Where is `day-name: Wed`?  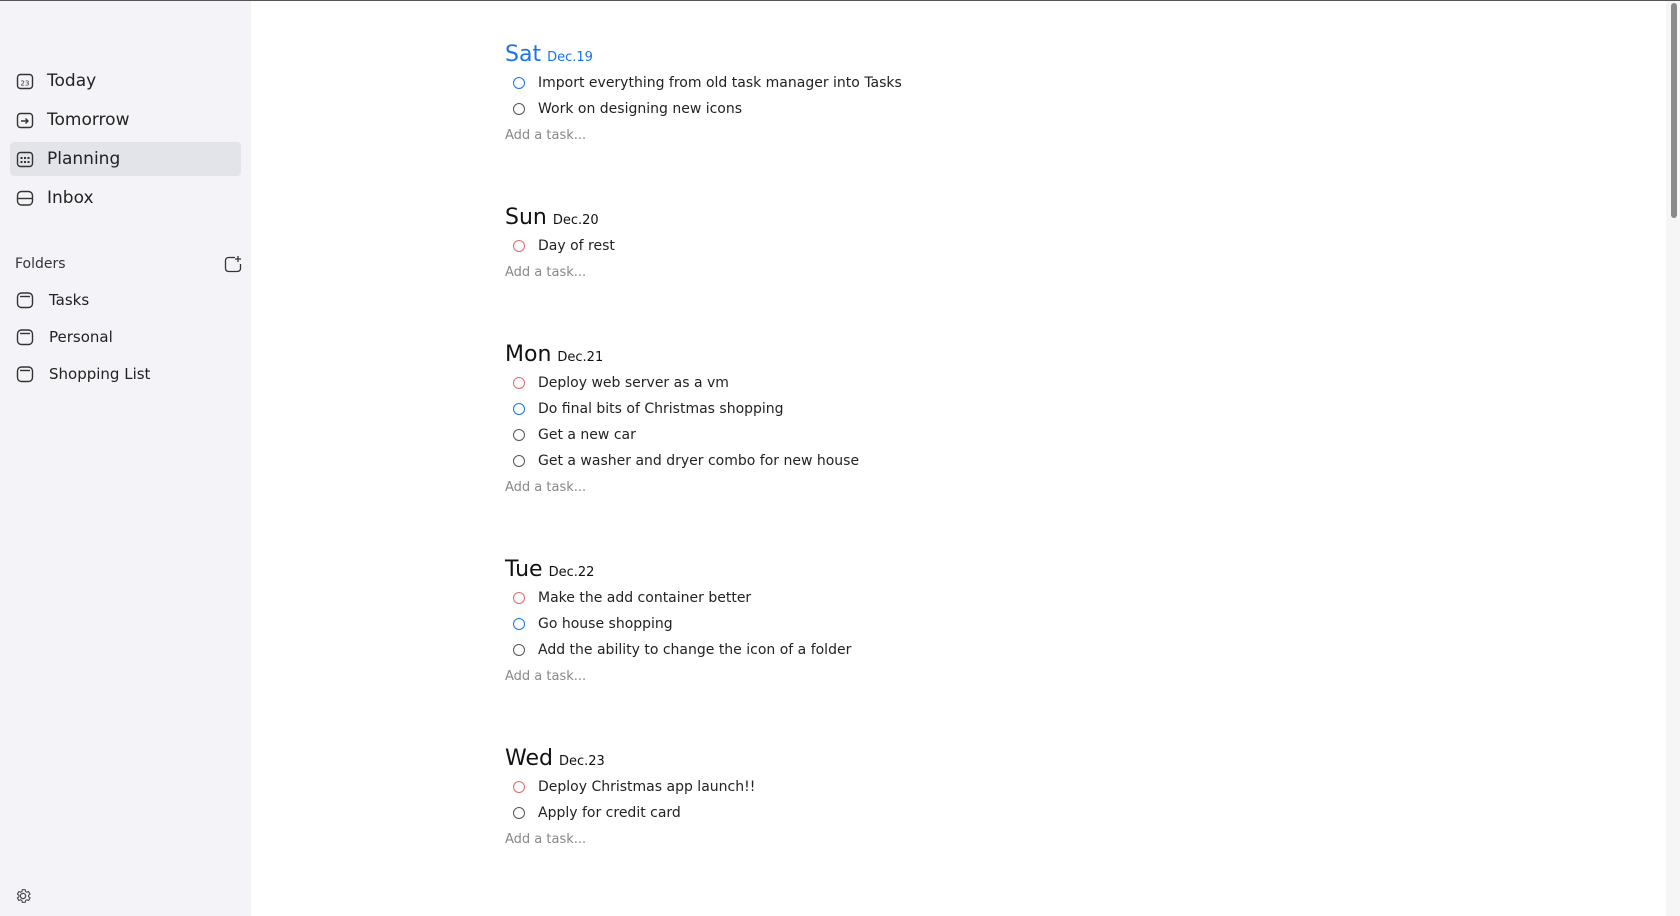 day-name: Wed is located at coordinates (529, 758).